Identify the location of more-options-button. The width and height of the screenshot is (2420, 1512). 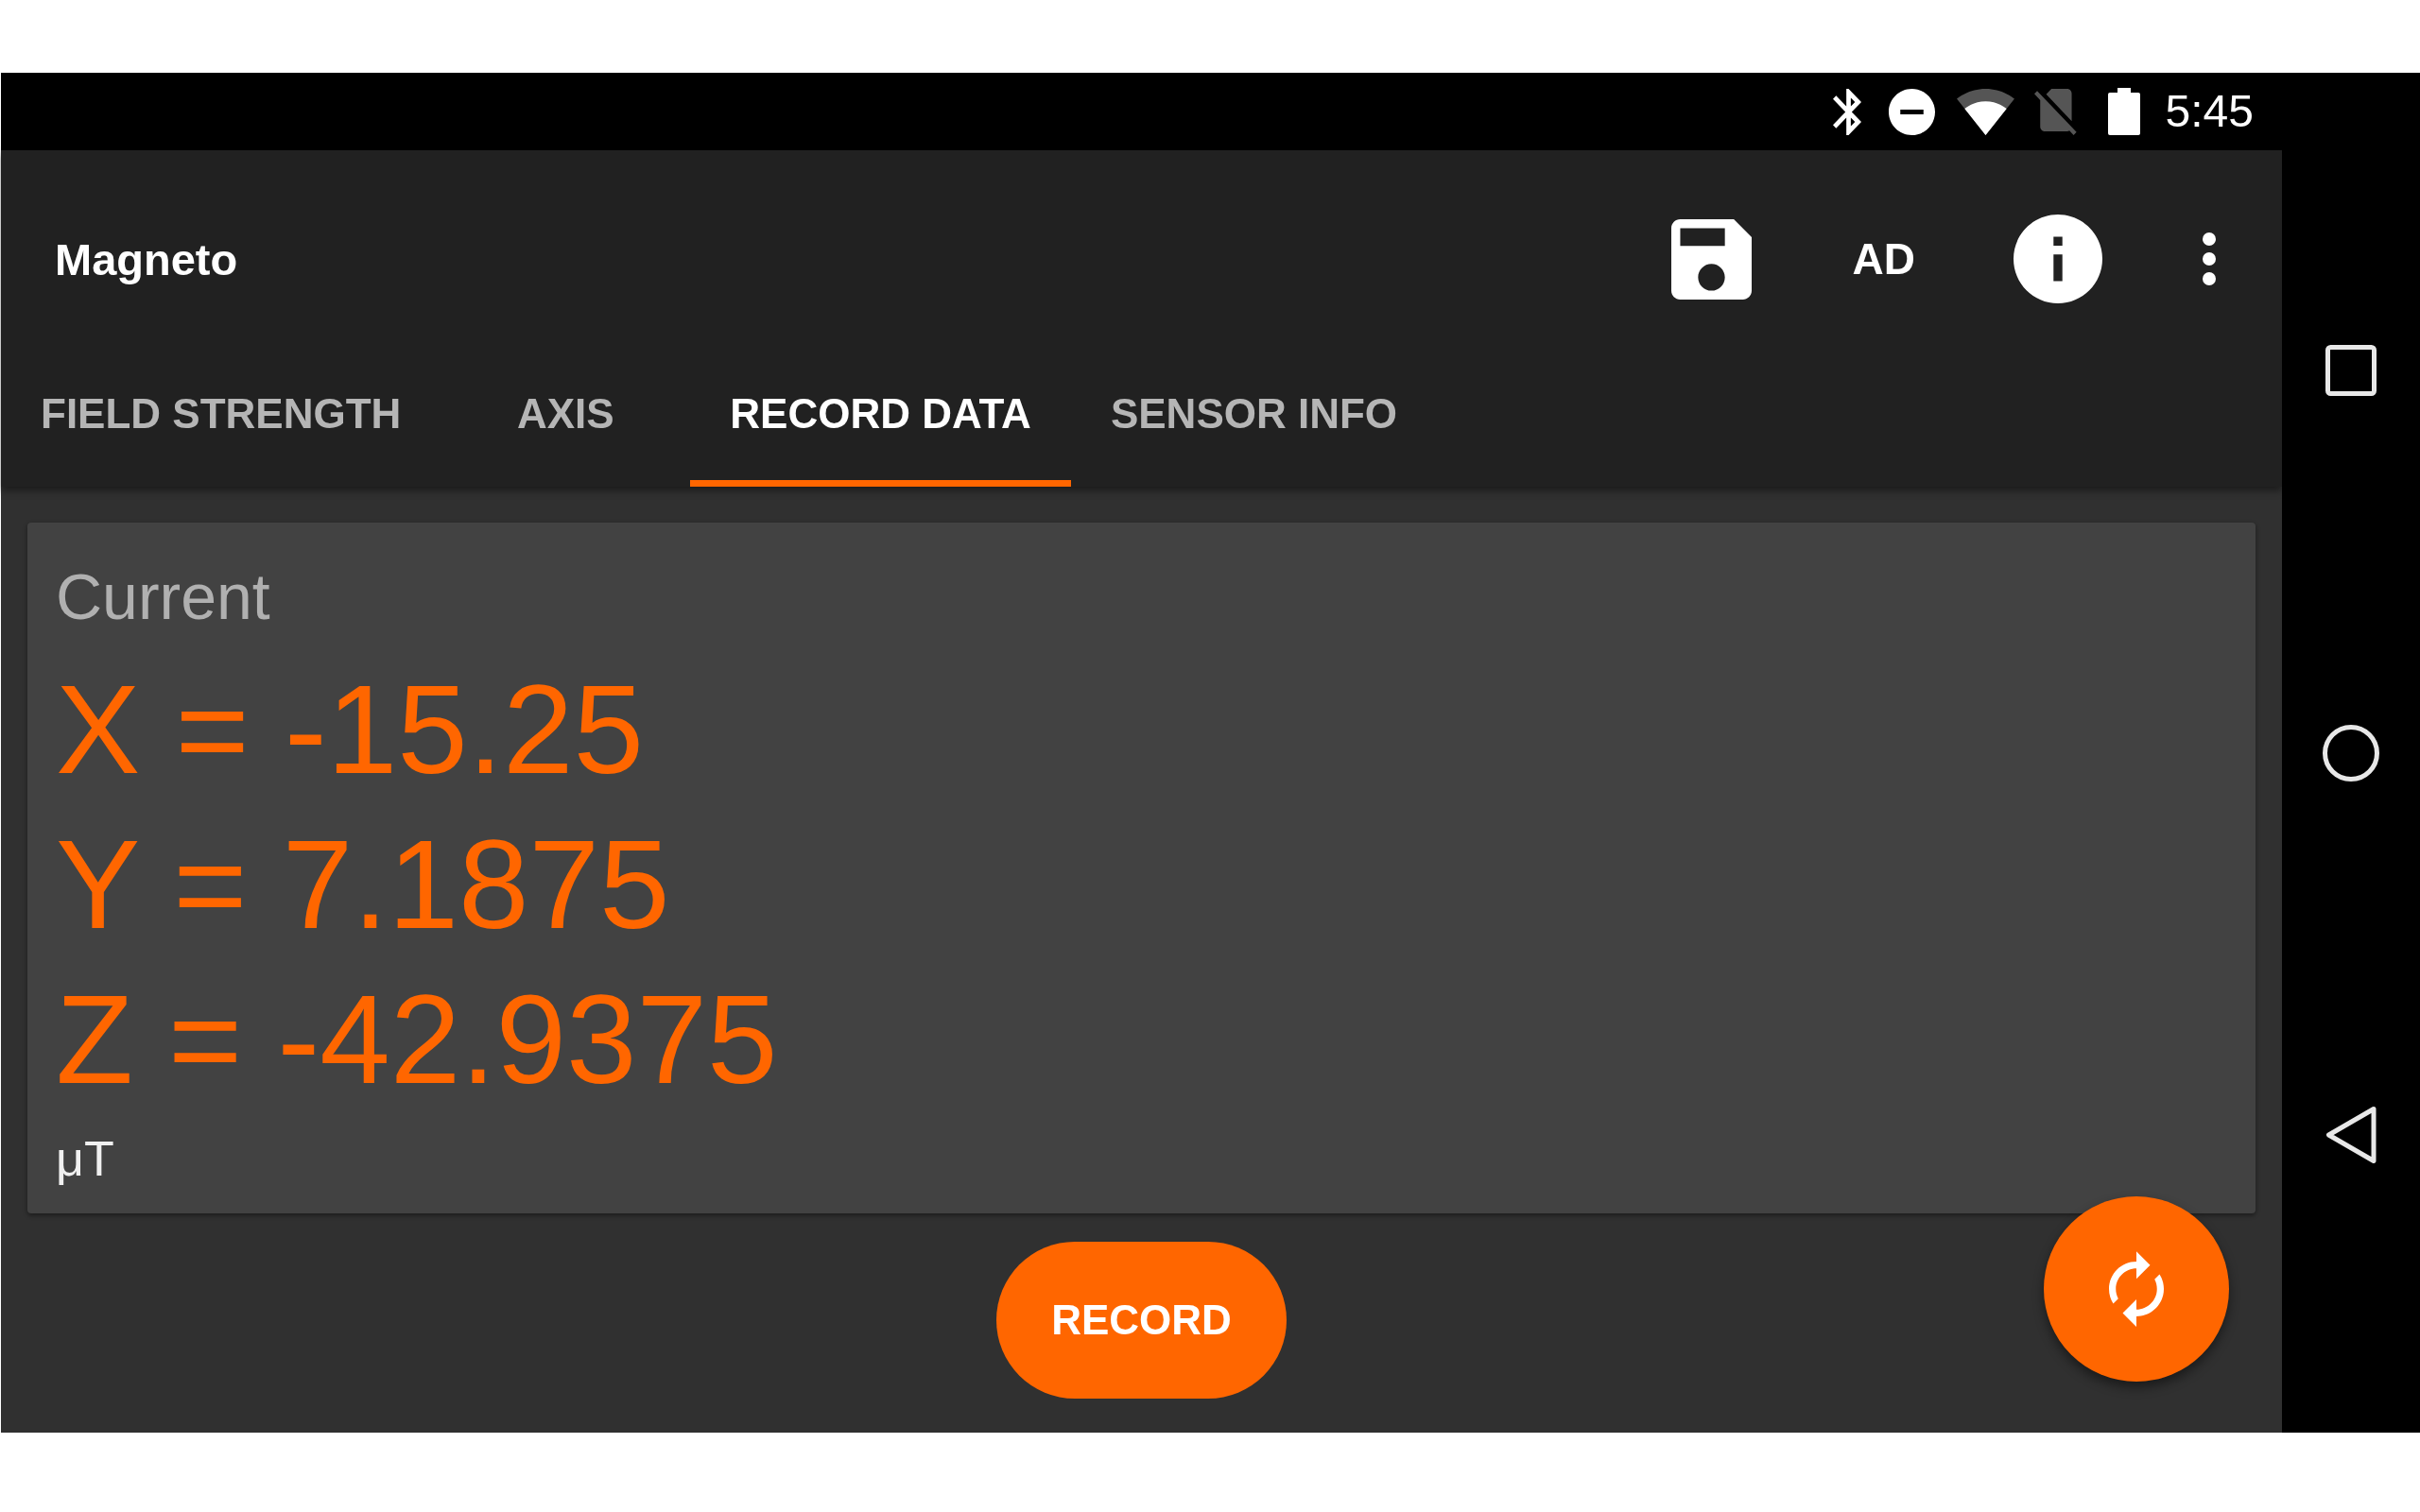
(2210, 258).